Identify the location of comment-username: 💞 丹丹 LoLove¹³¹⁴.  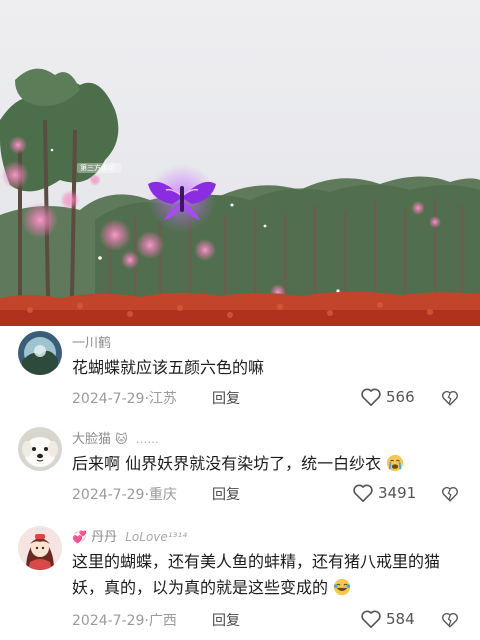
(129, 535).